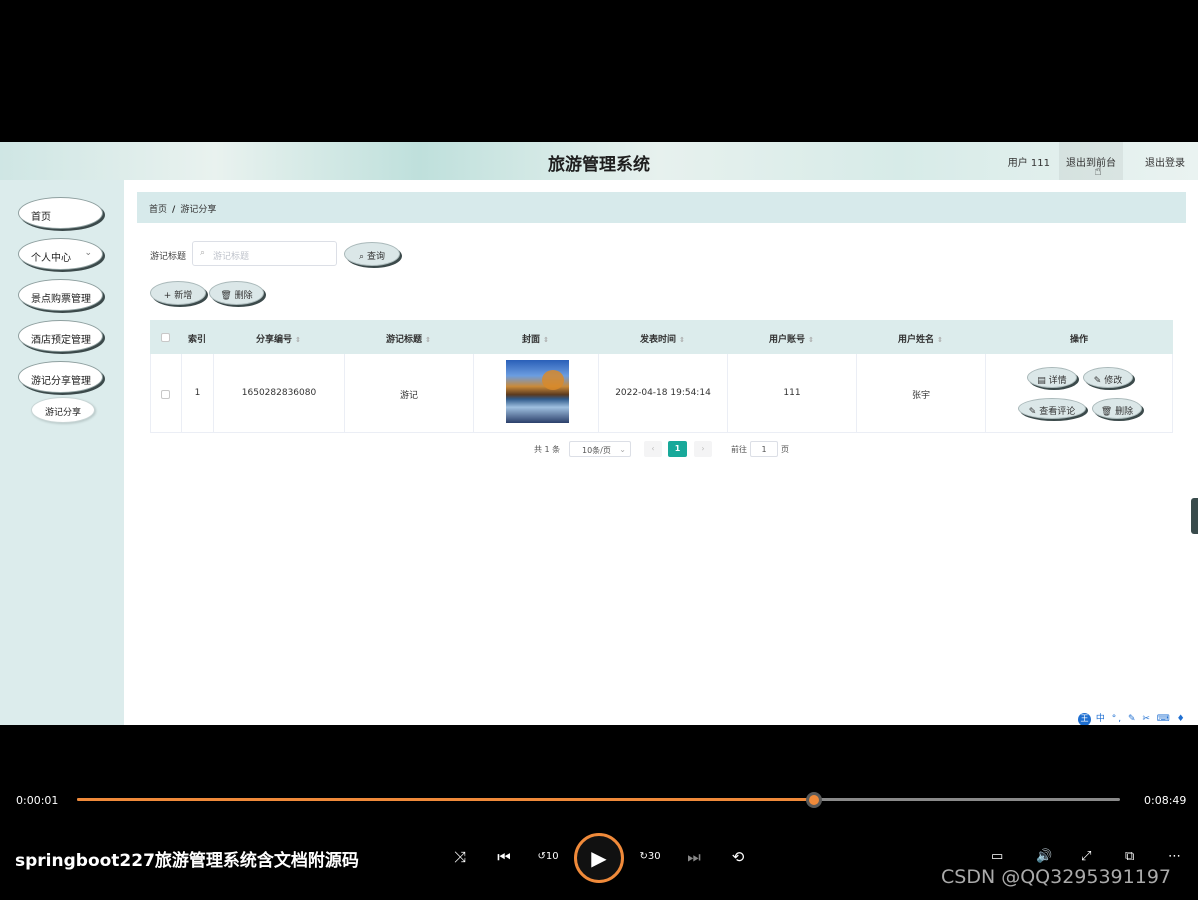 This screenshot has width=1198, height=900. I want to click on cell-time: 2022-04-18 19:54:14, so click(663, 393).